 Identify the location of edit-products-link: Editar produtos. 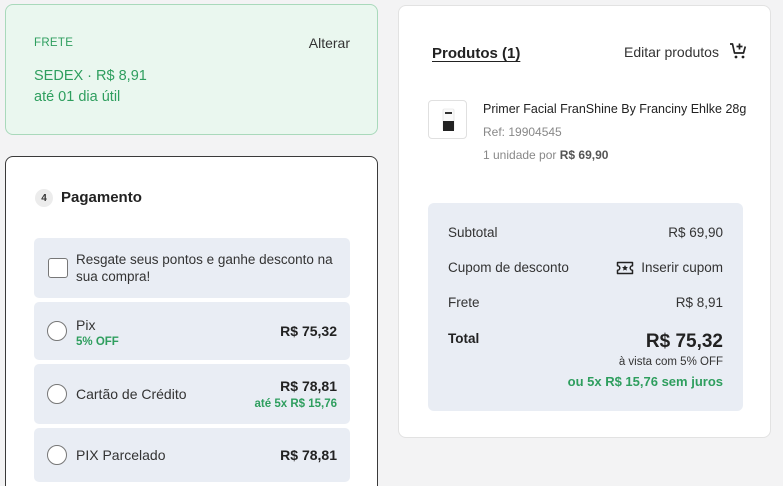
(671, 52).